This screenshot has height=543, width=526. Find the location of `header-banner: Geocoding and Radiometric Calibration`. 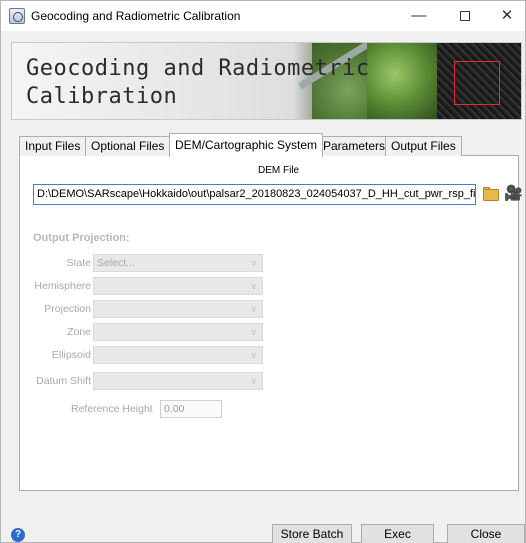

header-banner: Geocoding and Radiometric Calibration is located at coordinates (266, 81).